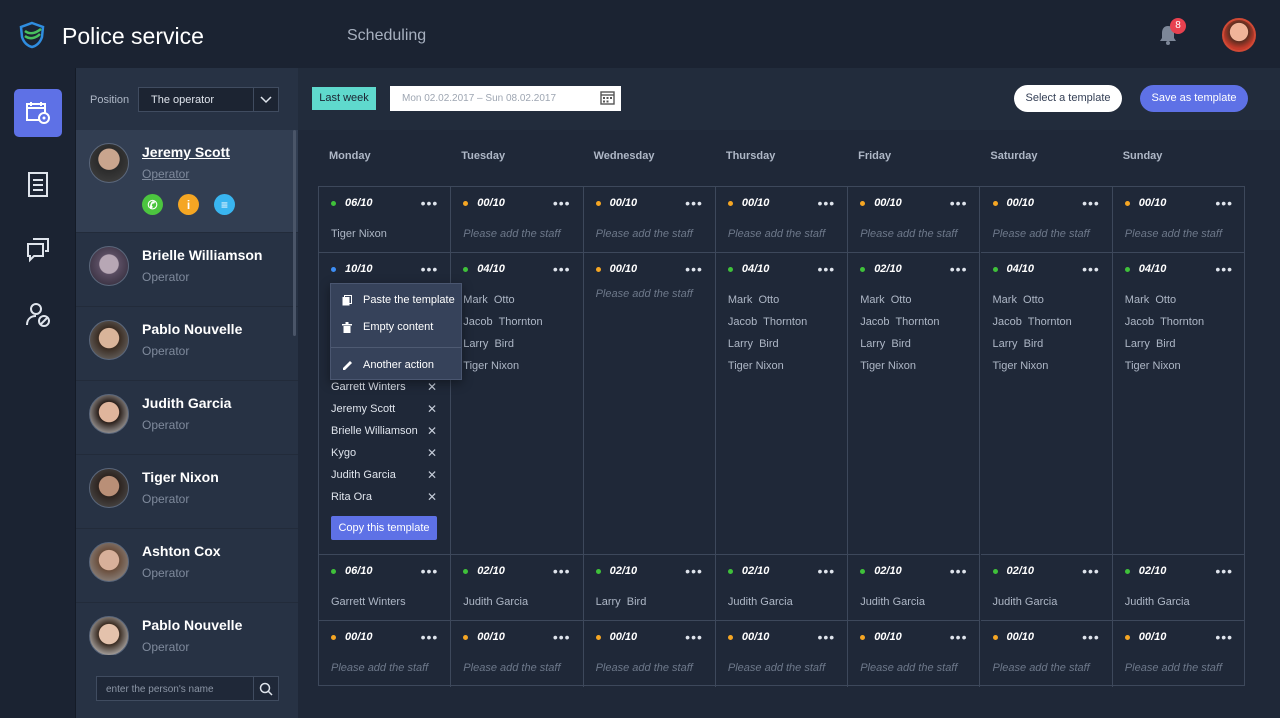  I want to click on schedule-cell: 02/10 ••• Larry Bird, so click(649, 588).